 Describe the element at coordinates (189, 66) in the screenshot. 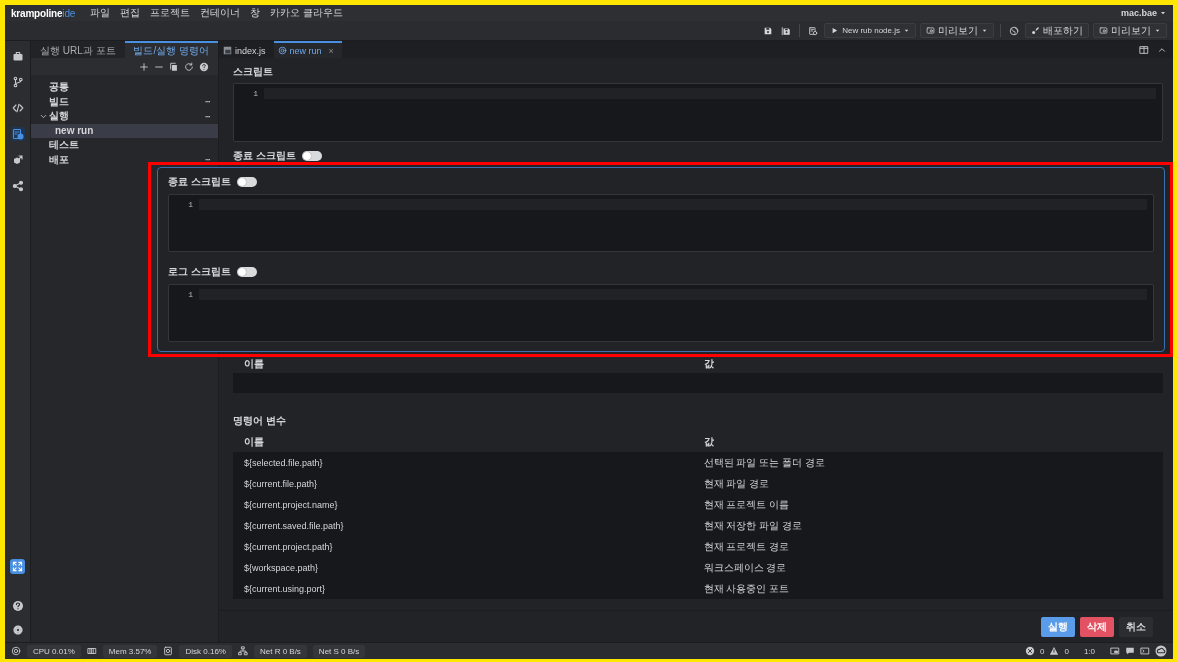

I see `refresh-icon` at that location.